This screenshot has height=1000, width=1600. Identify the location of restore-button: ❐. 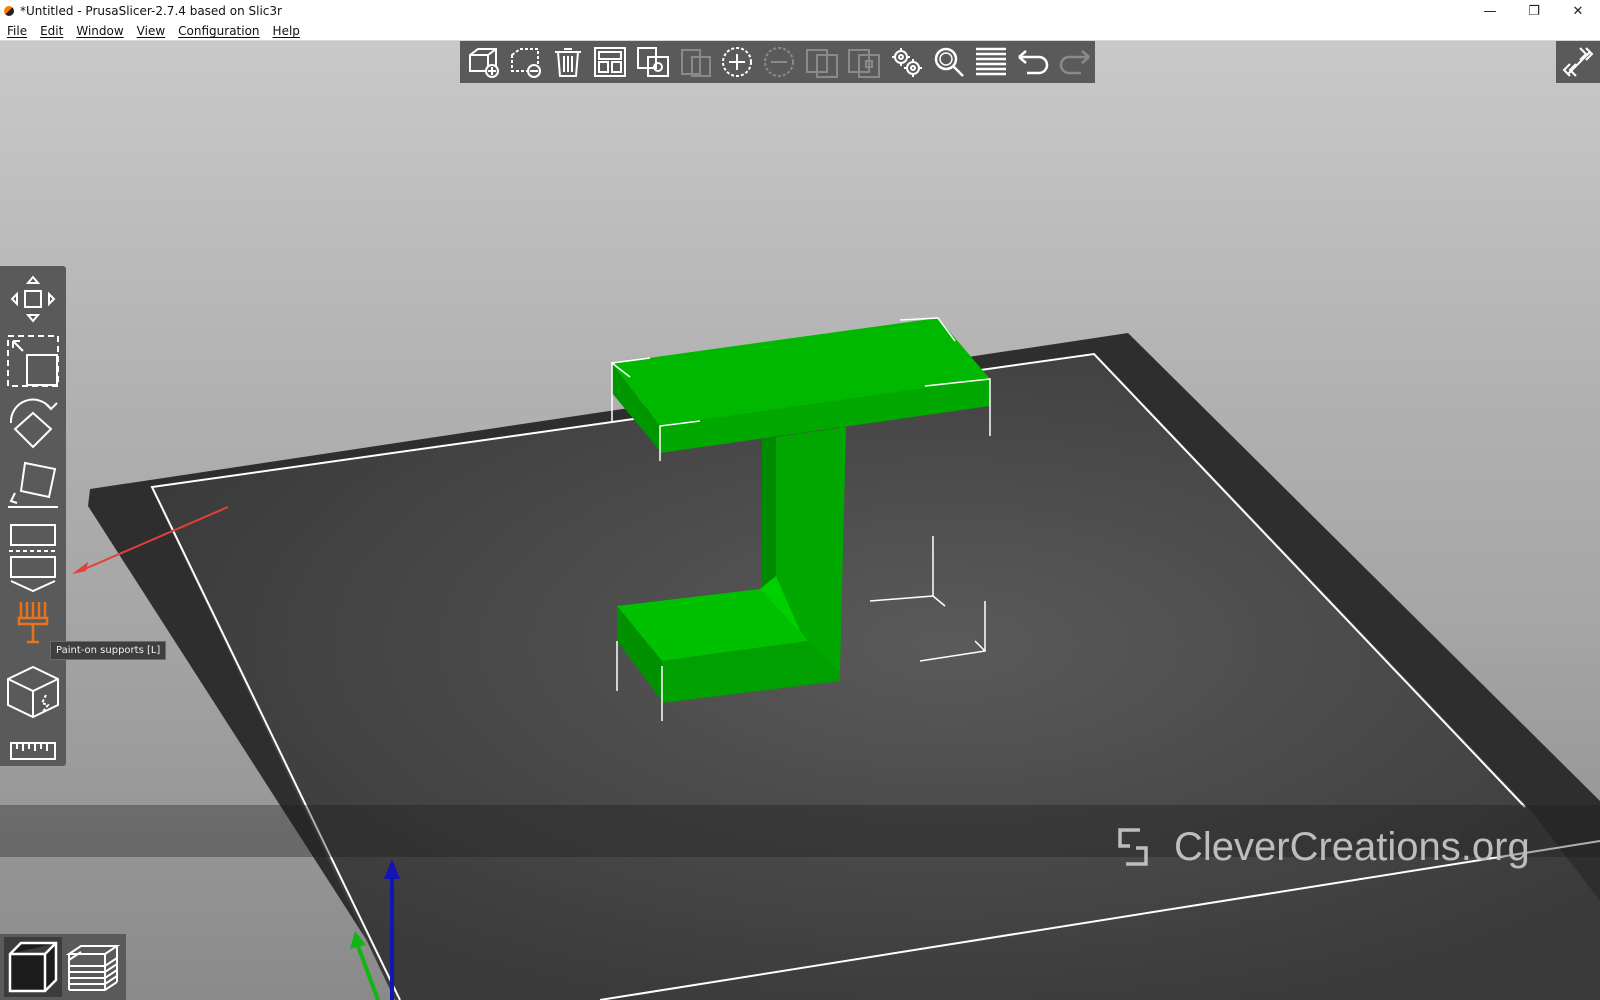
(1534, 11).